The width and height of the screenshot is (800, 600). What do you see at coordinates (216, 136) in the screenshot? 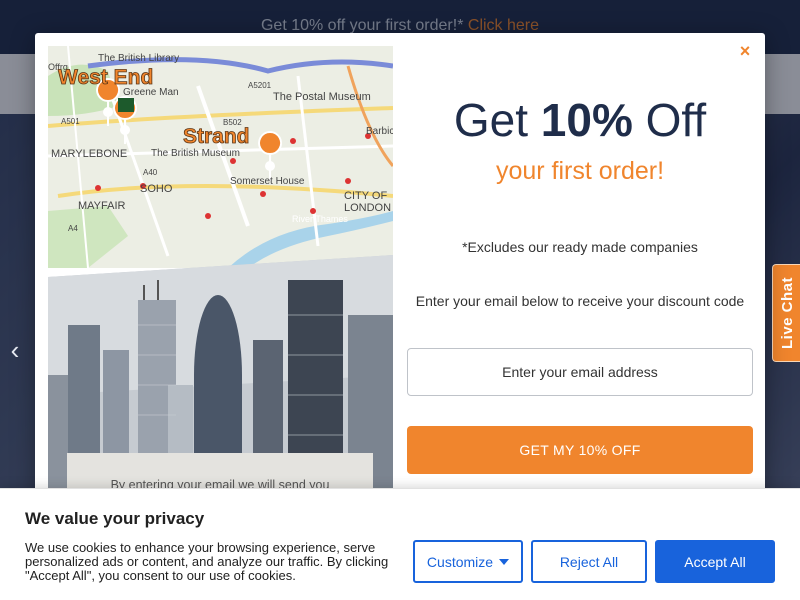
I see `map-area-strand: Strand` at bounding box center [216, 136].